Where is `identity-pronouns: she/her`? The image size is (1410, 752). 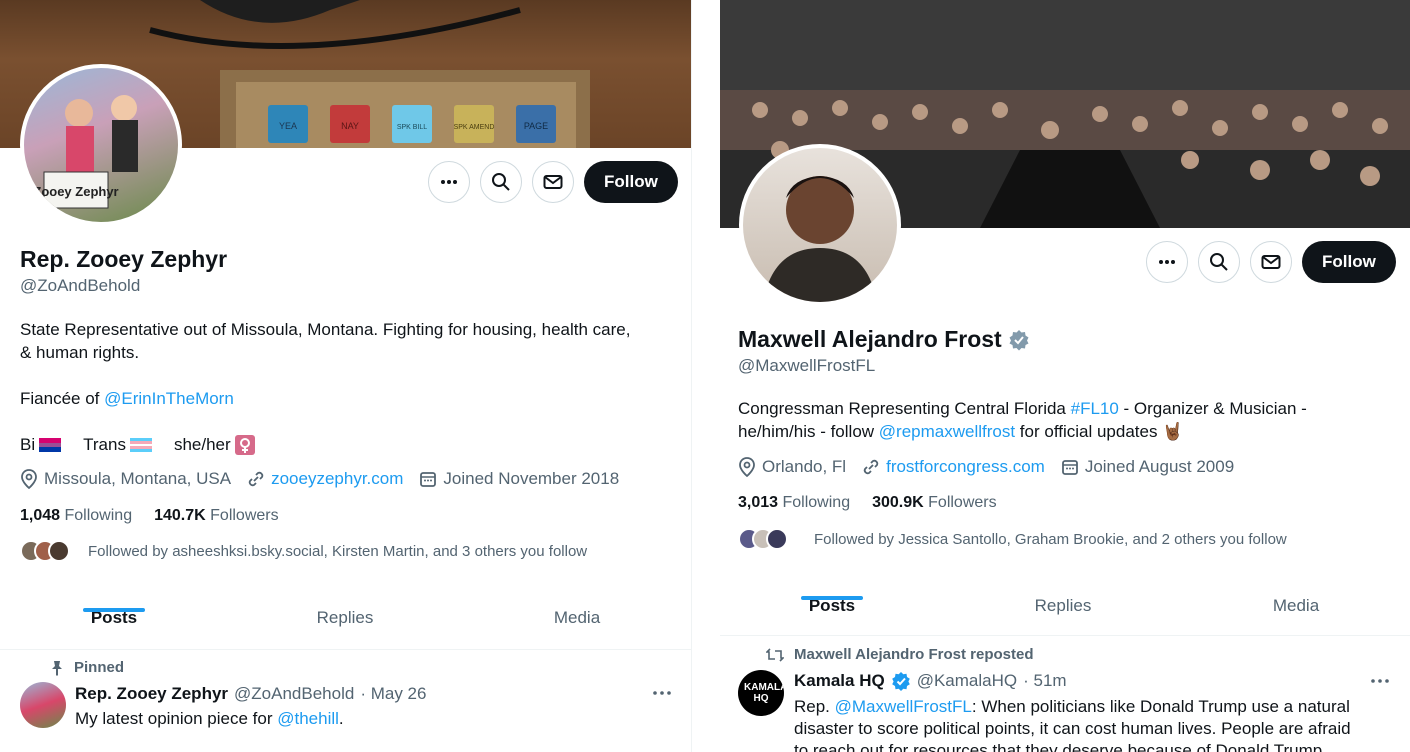 identity-pronouns: she/her is located at coordinates (202, 444).